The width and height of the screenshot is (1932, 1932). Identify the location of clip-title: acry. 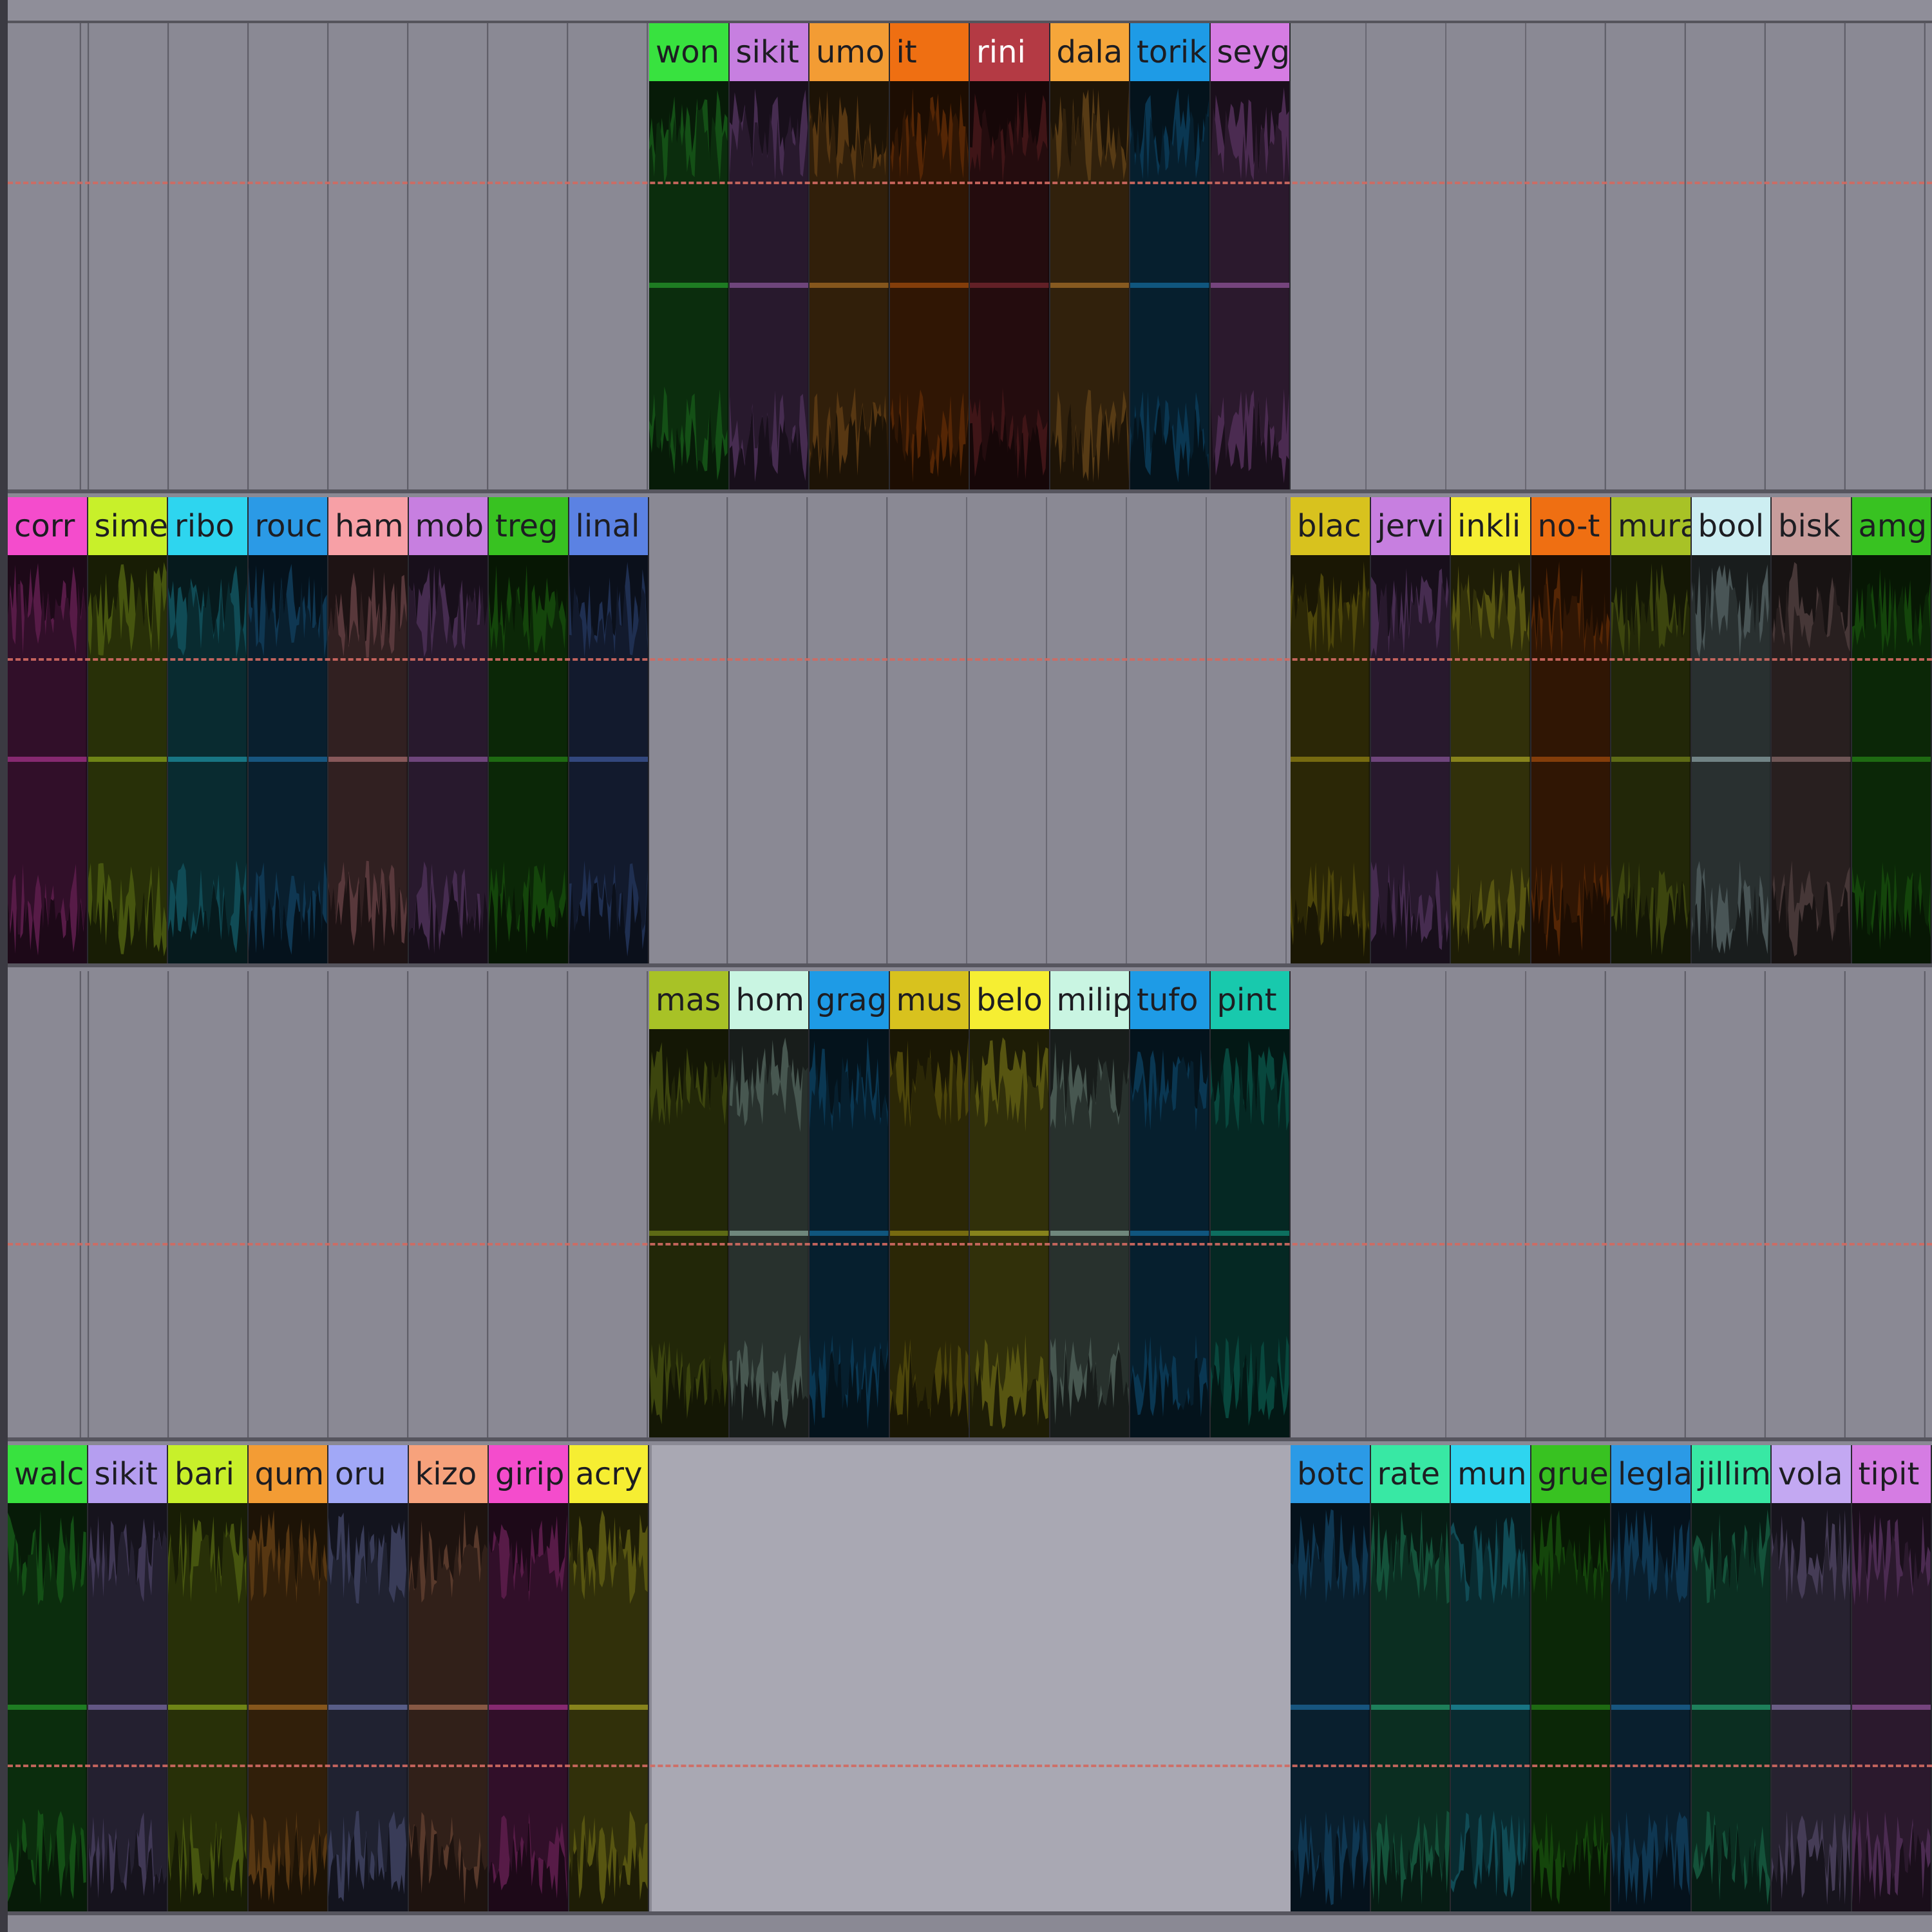
(608, 1474).